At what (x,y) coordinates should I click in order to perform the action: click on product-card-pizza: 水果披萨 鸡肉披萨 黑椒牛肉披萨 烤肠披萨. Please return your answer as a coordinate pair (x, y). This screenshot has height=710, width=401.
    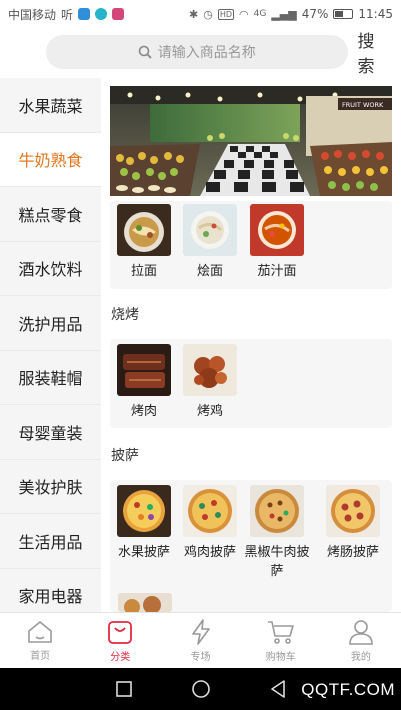
    Looking at the image, I should click on (251, 546).